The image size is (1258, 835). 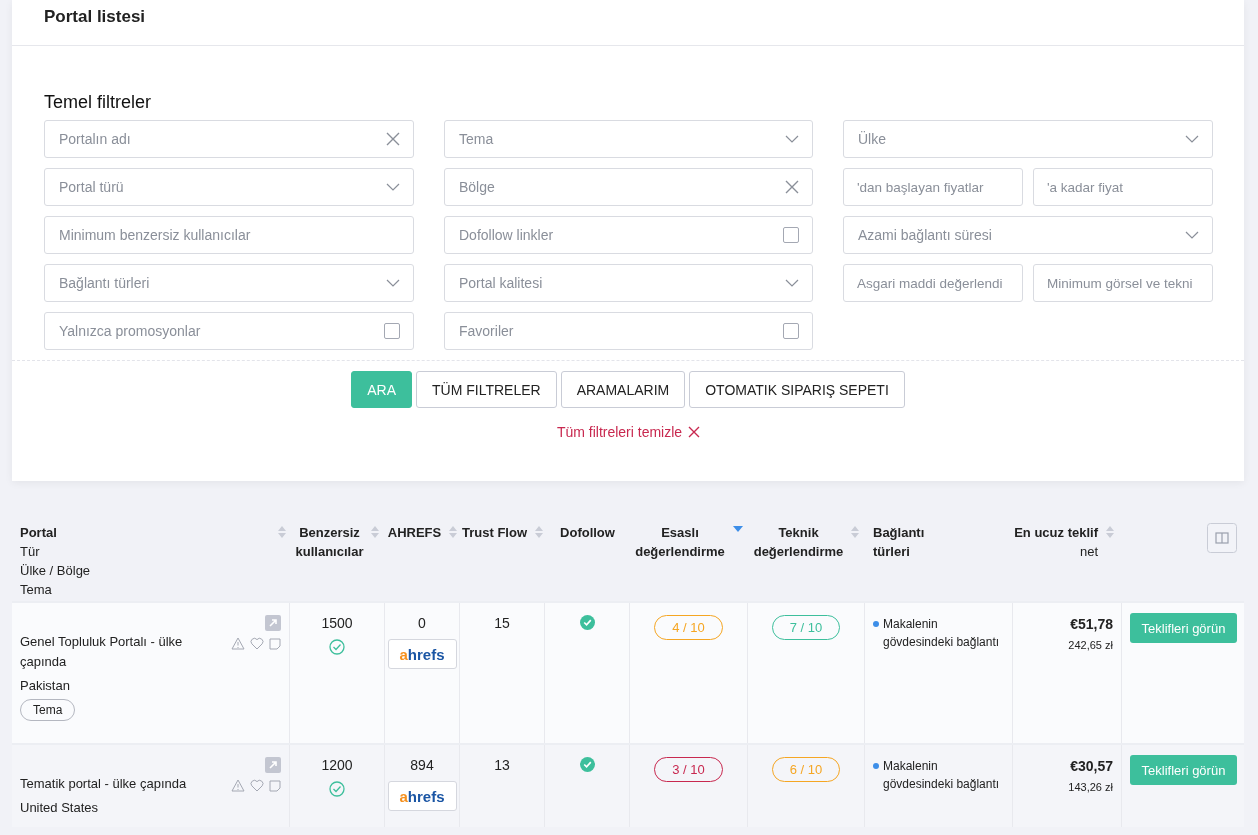 I want to click on filter-button: TÜM FILTRELER, so click(x=486, y=389).